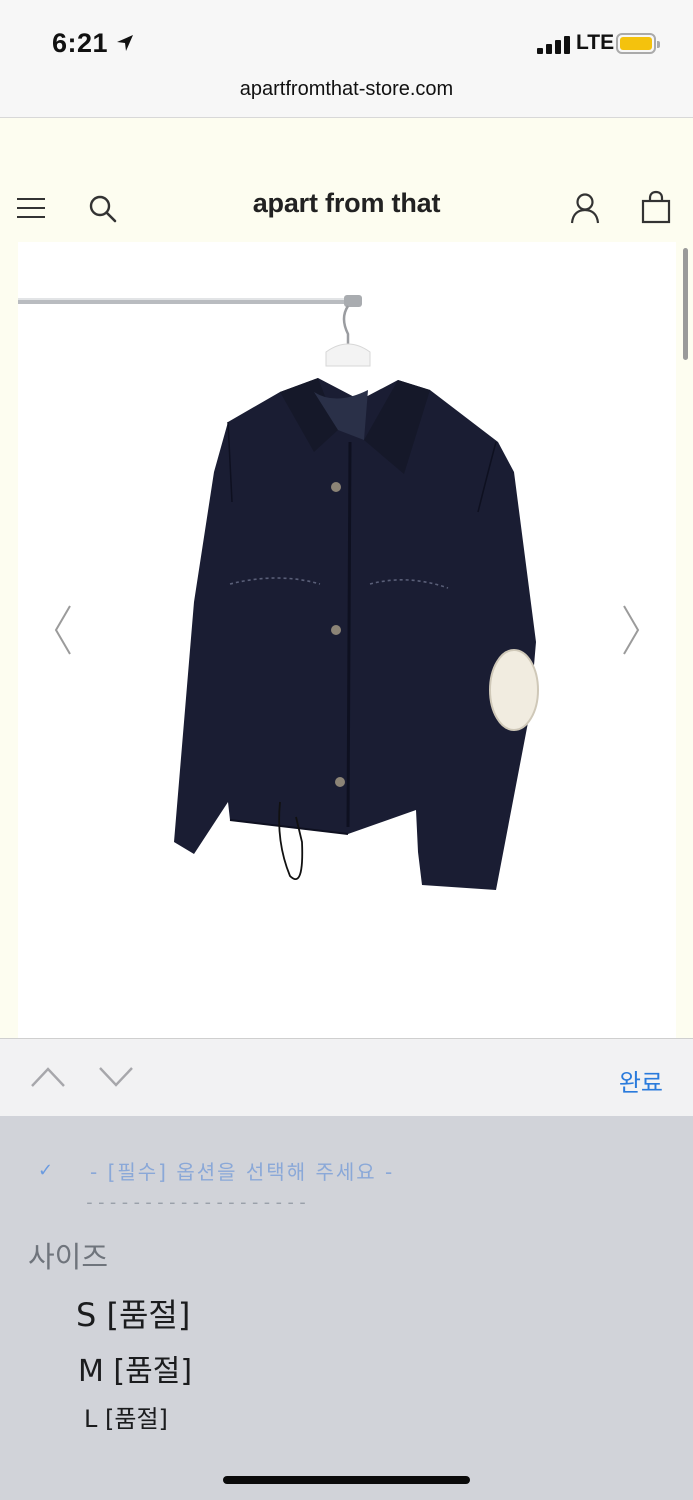  What do you see at coordinates (63, 630) in the screenshot?
I see `chevron-left-icon` at bounding box center [63, 630].